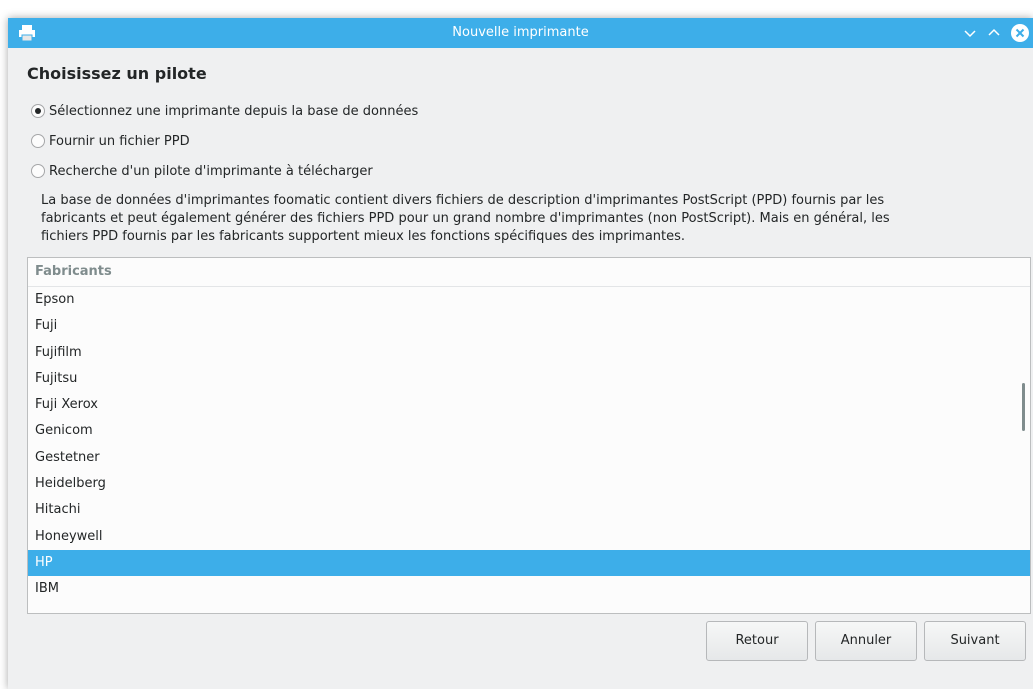  What do you see at coordinates (529, 326) in the screenshot?
I see `list-item: Fuji` at bounding box center [529, 326].